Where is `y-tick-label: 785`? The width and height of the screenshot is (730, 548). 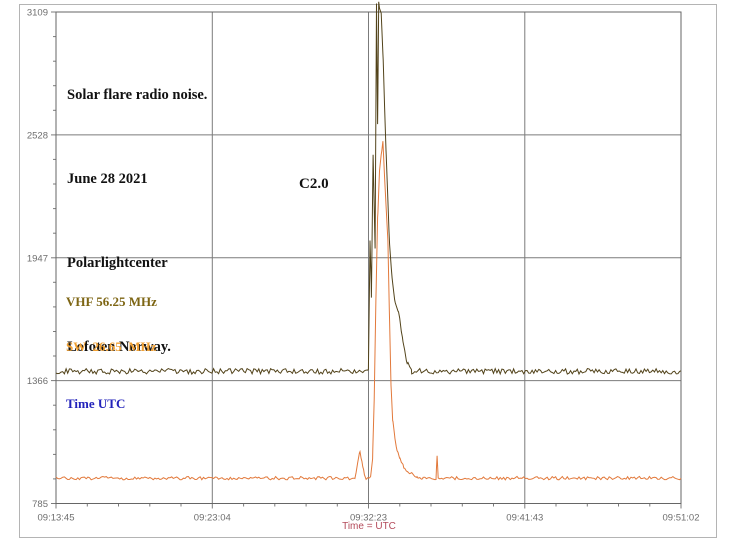
y-tick-label: 785 is located at coordinates (40, 504).